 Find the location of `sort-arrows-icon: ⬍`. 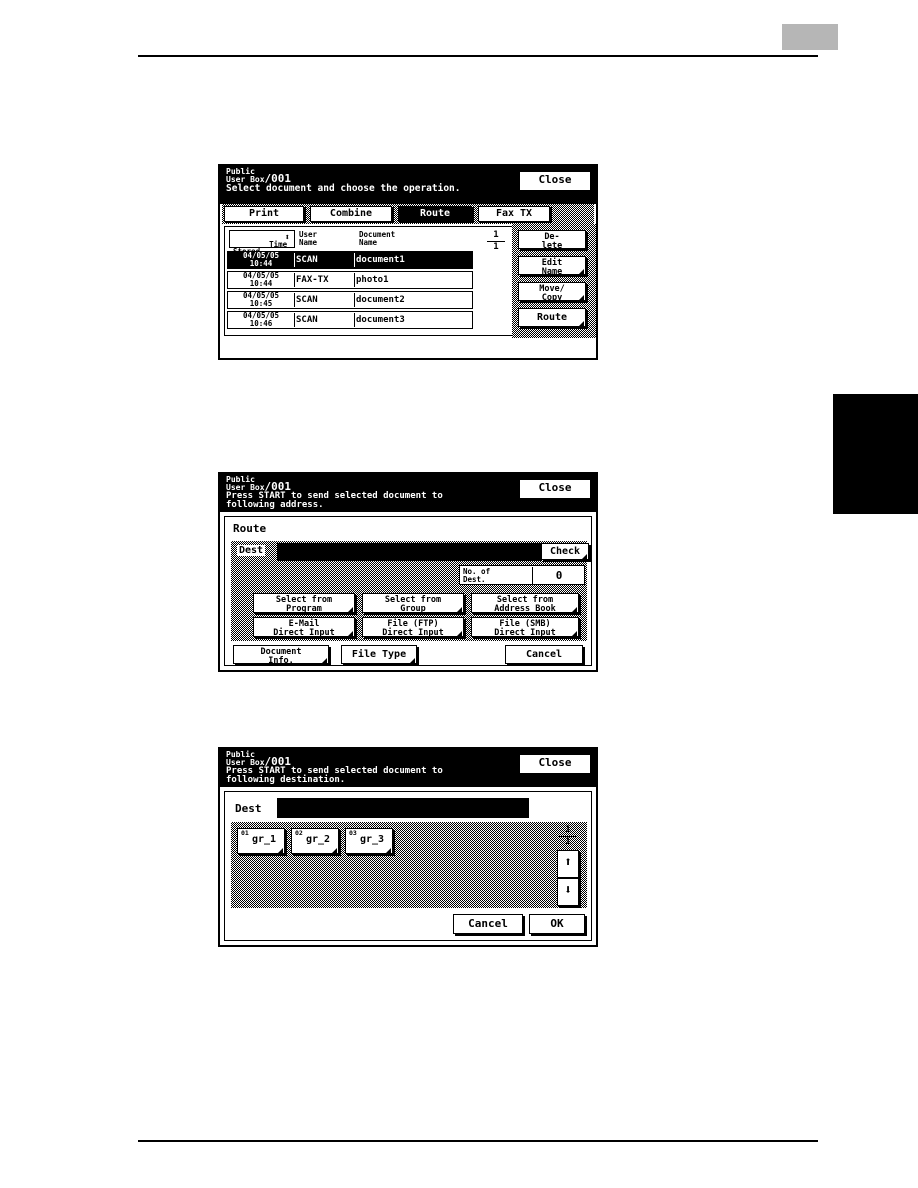

sort-arrows-icon: ⬍ is located at coordinates (287, 238).